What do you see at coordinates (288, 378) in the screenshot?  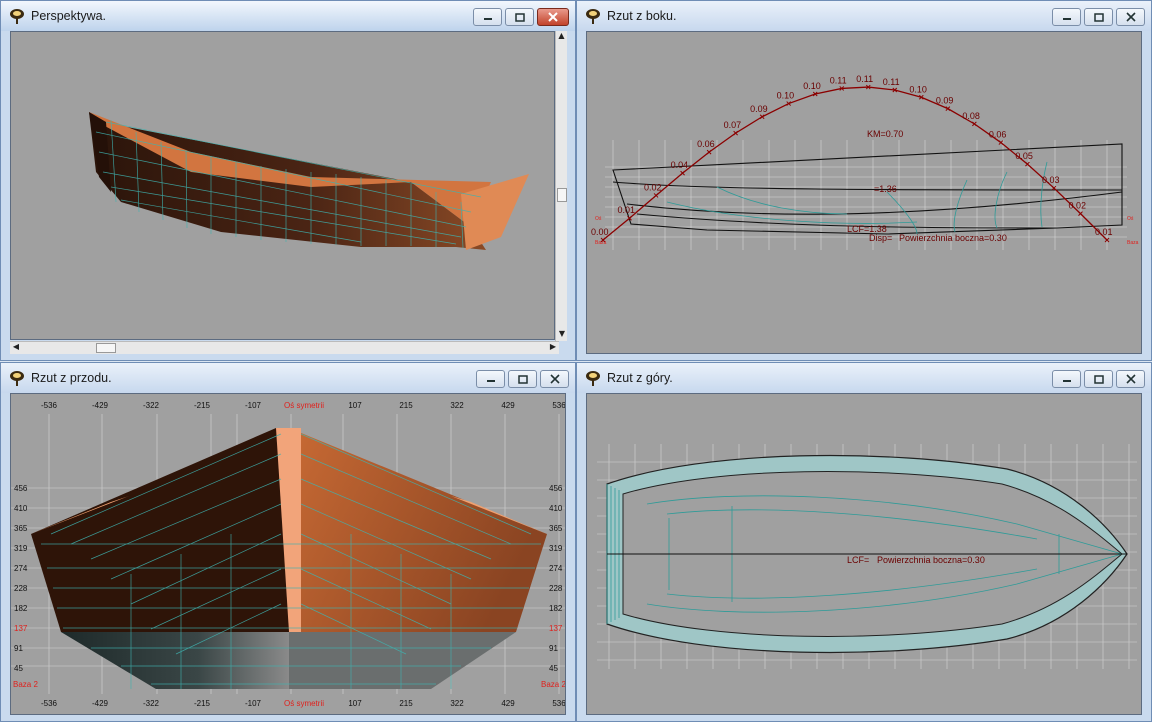 I see `front-titlebar: Rzut z przodu.` at bounding box center [288, 378].